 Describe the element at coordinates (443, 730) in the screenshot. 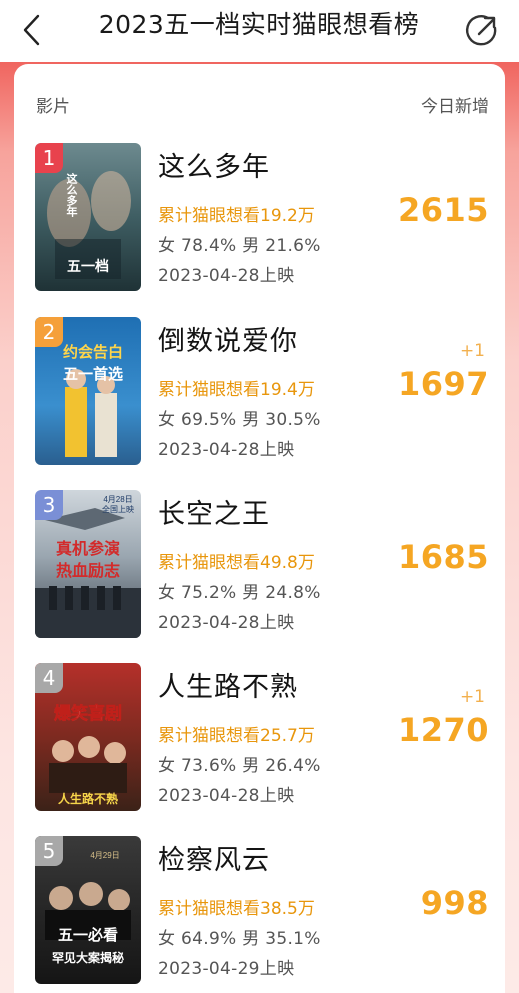

I see `today-count: 1270` at that location.